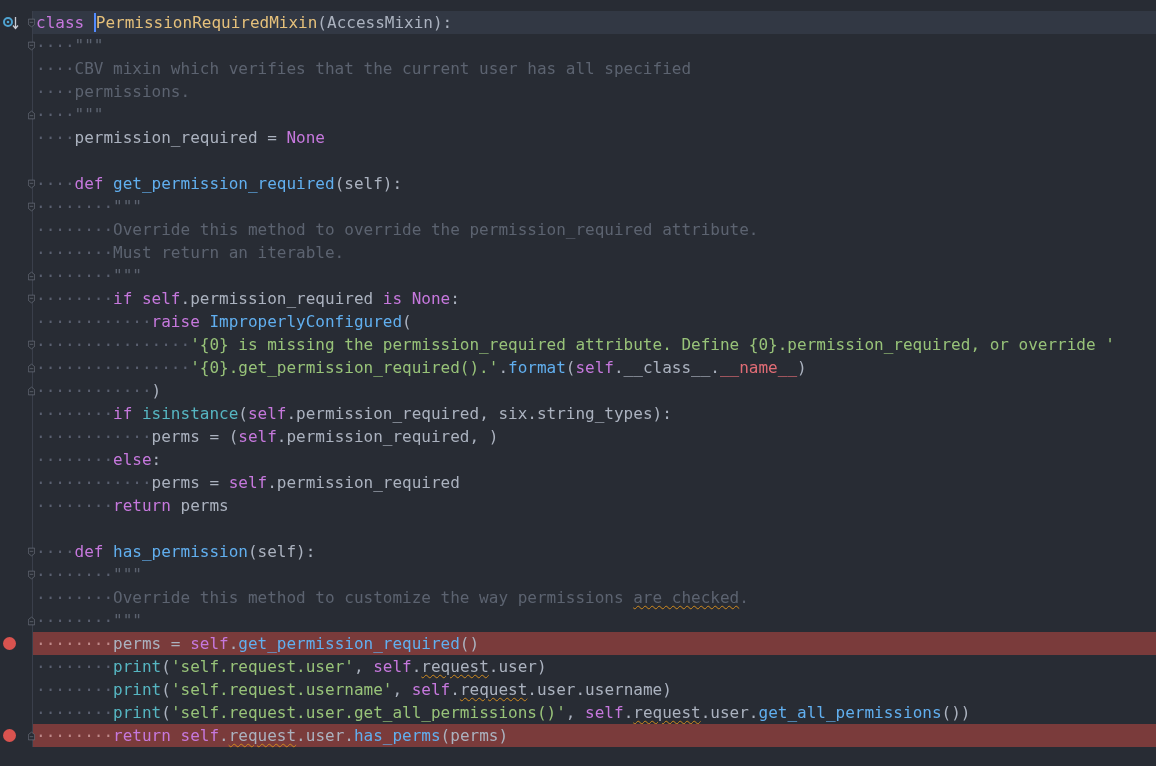 This screenshot has height=766, width=1156. What do you see at coordinates (850, 713) in the screenshot?
I see `code-token: get_all_permissions` at bounding box center [850, 713].